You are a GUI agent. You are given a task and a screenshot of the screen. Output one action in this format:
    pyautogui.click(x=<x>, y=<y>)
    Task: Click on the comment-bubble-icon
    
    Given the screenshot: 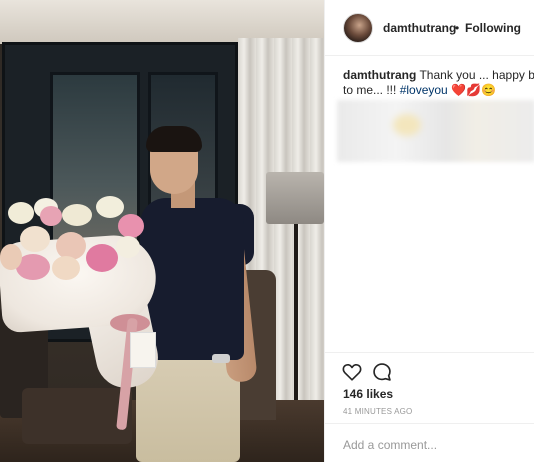 What is the action you would take?
    pyautogui.click(x=382, y=372)
    